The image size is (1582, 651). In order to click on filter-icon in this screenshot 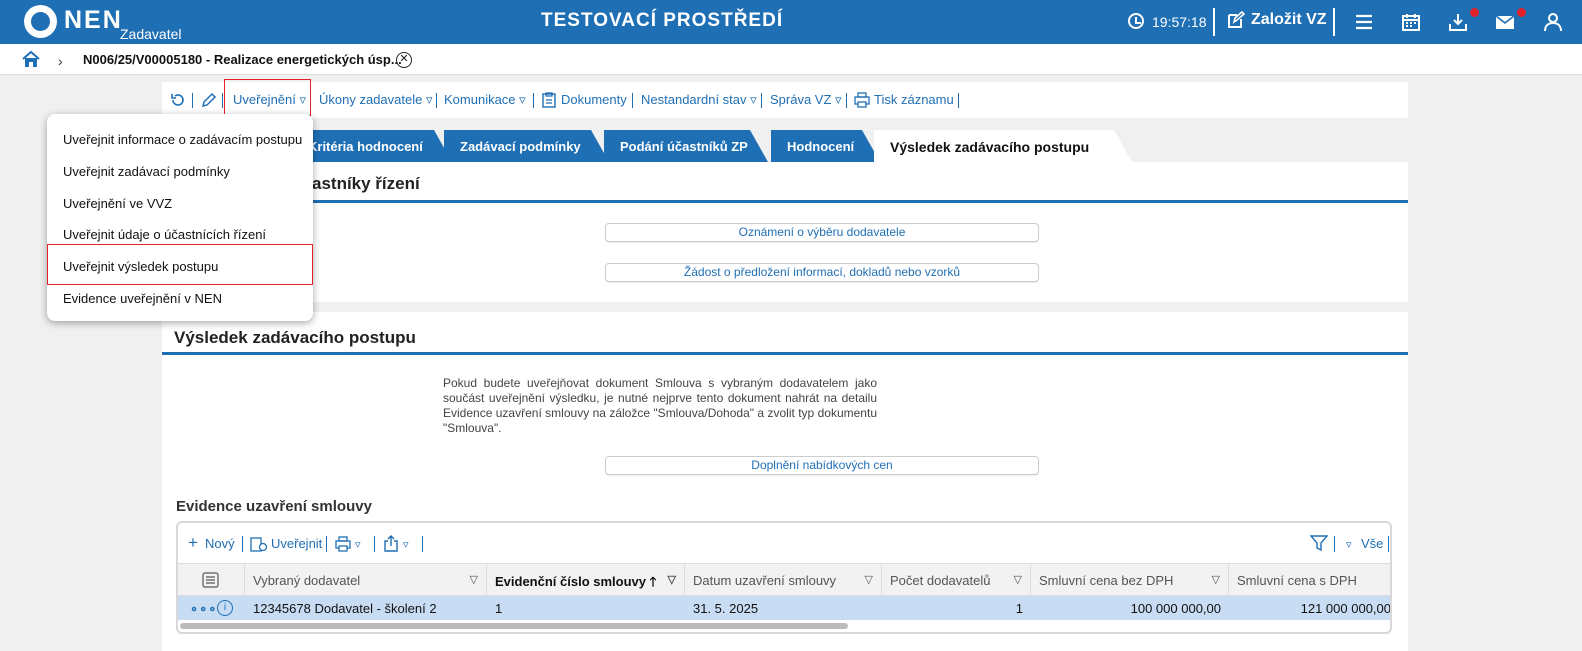, I will do `click(1319, 543)`.